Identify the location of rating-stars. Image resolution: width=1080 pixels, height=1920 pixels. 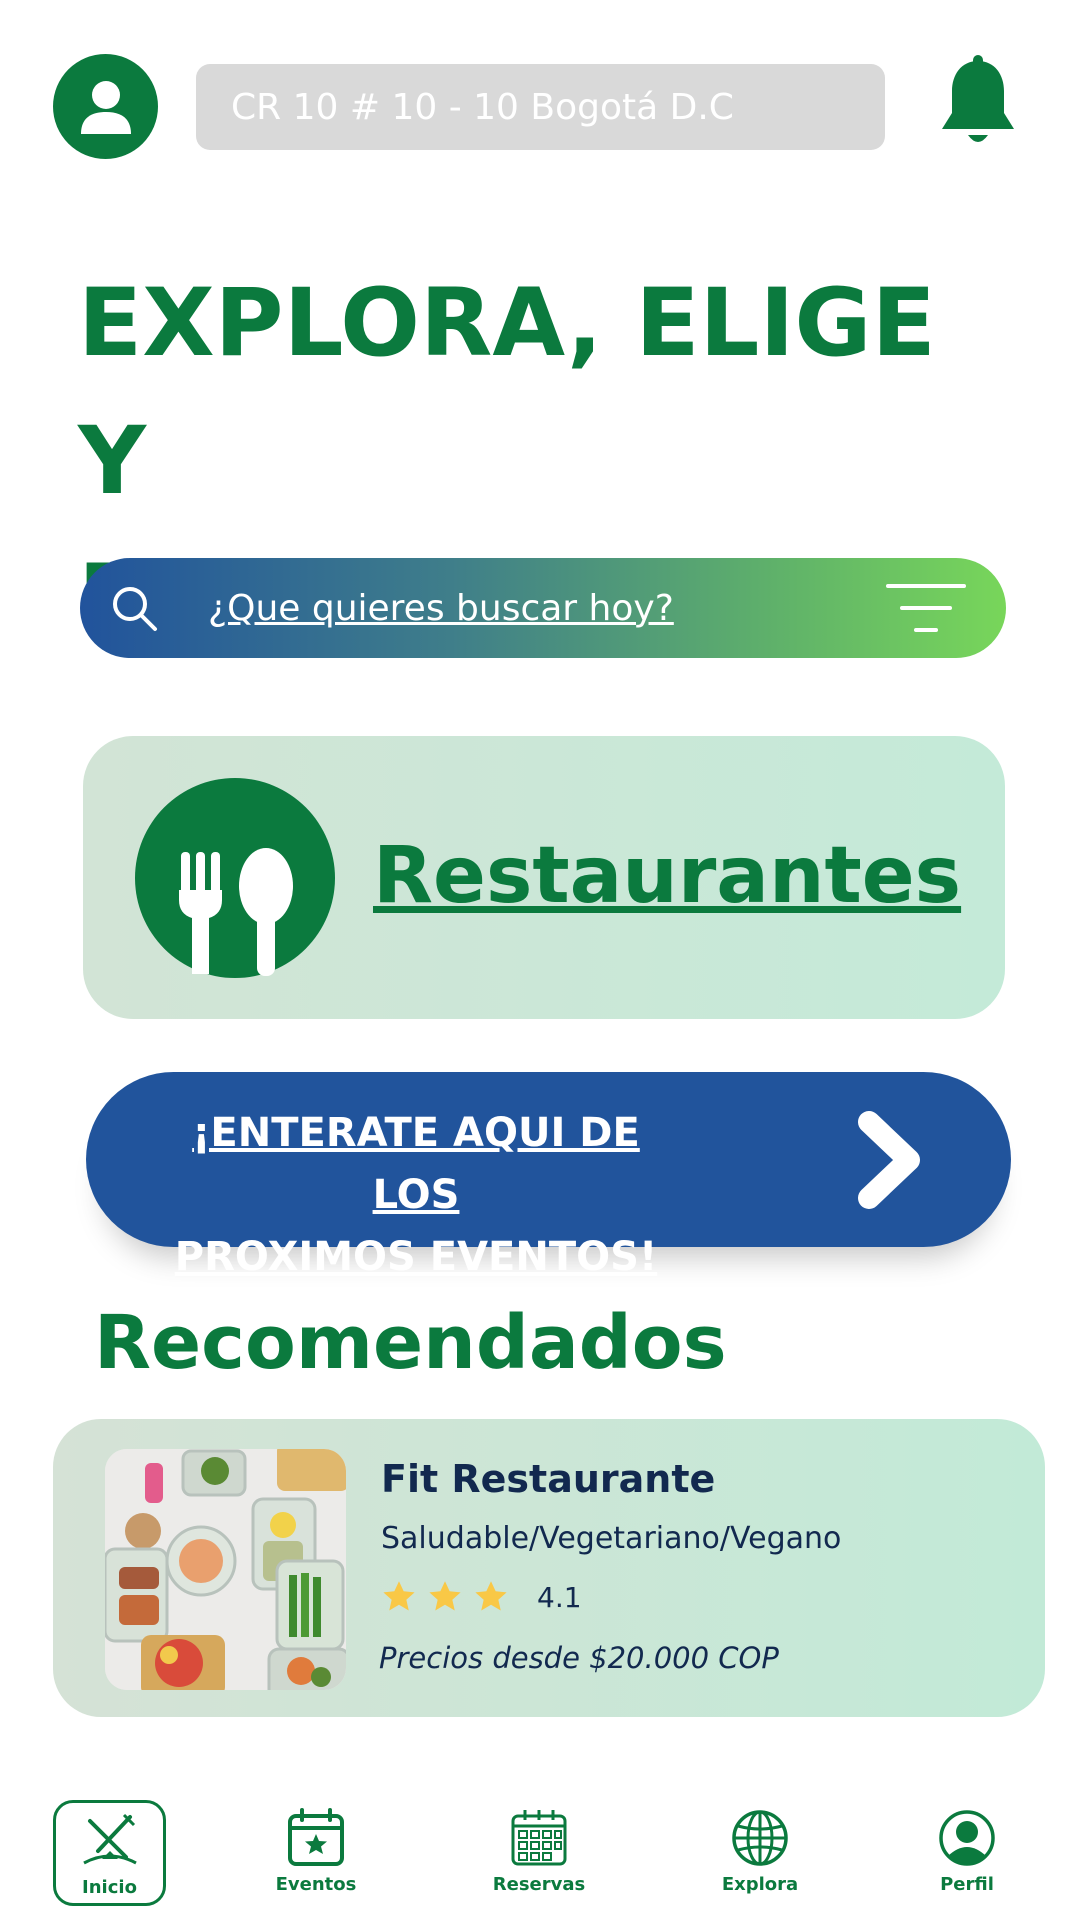
(445, 1597).